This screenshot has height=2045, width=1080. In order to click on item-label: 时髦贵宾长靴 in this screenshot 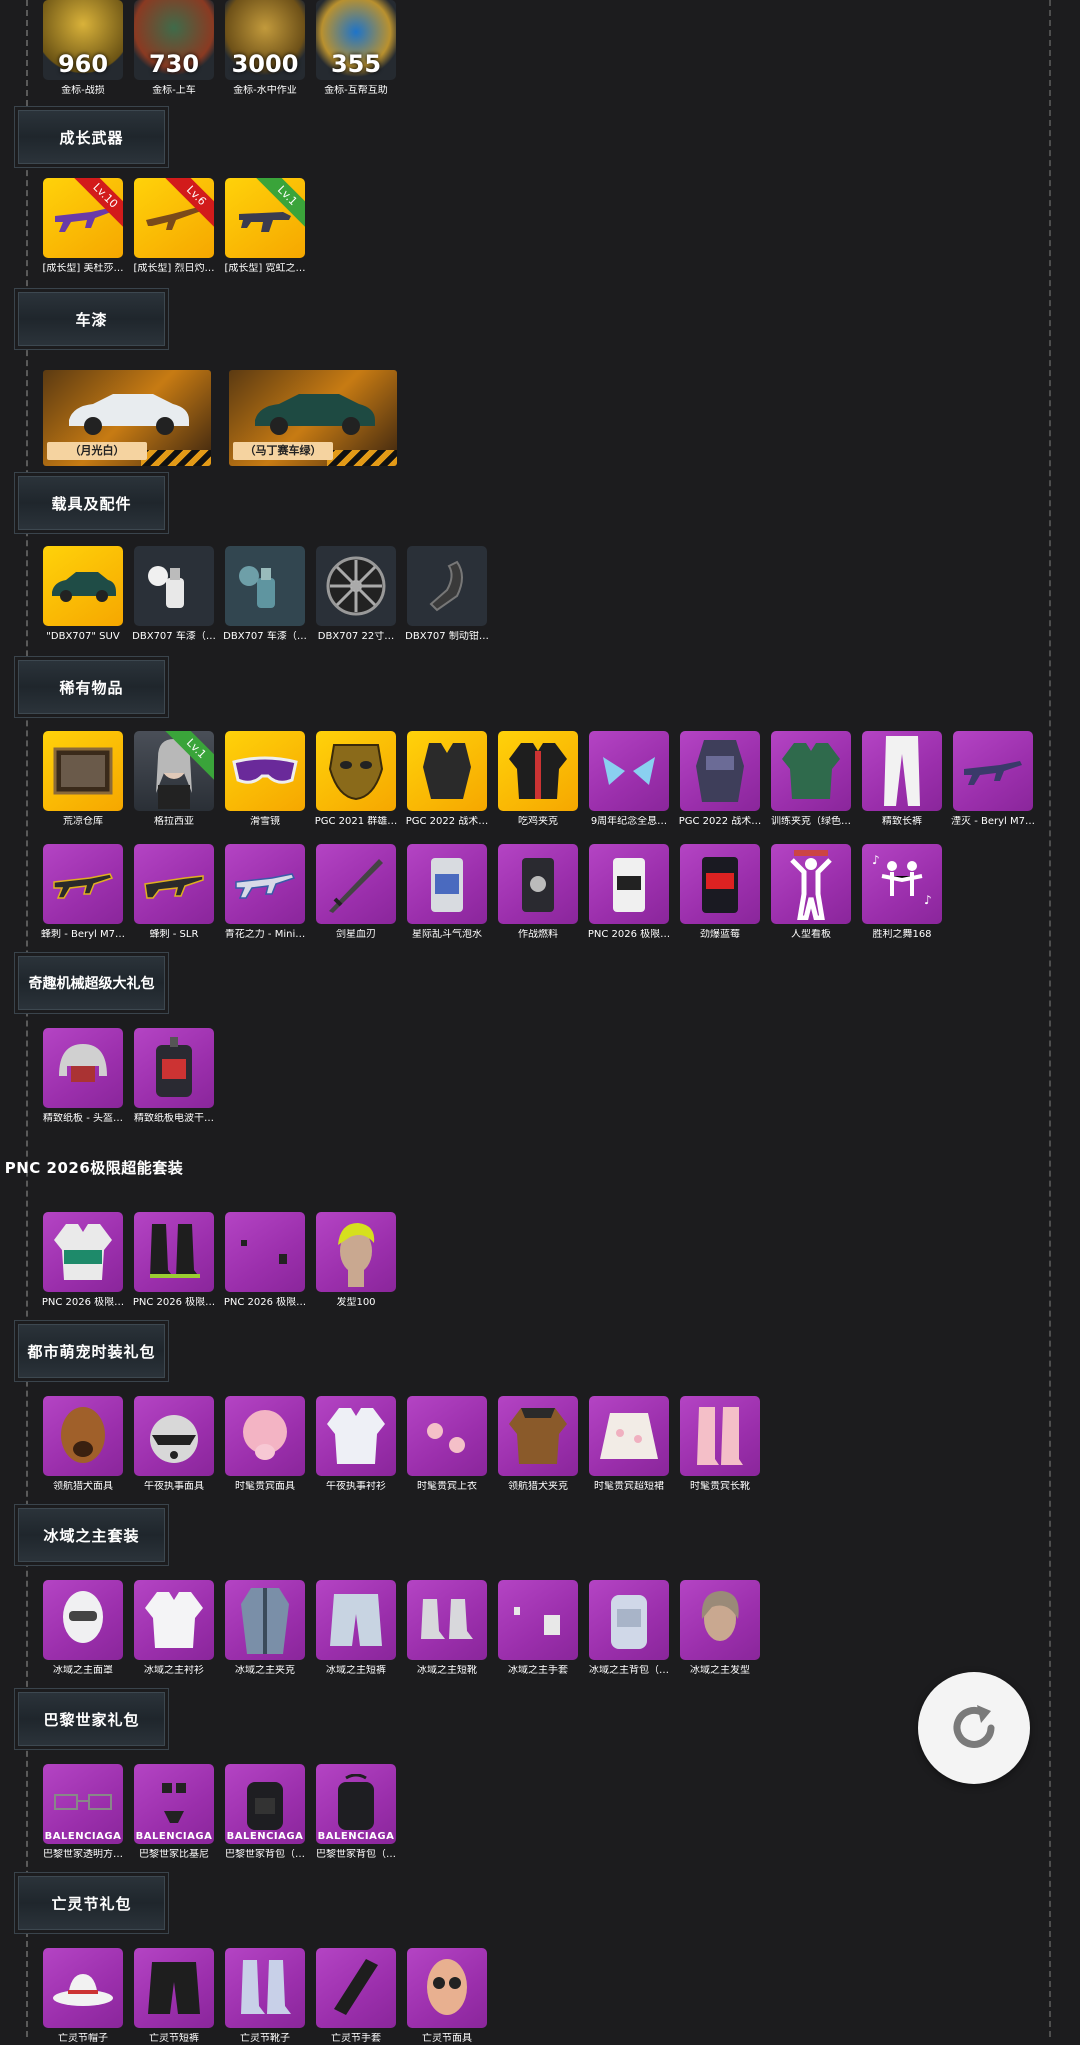, I will do `click(720, 1486)`.